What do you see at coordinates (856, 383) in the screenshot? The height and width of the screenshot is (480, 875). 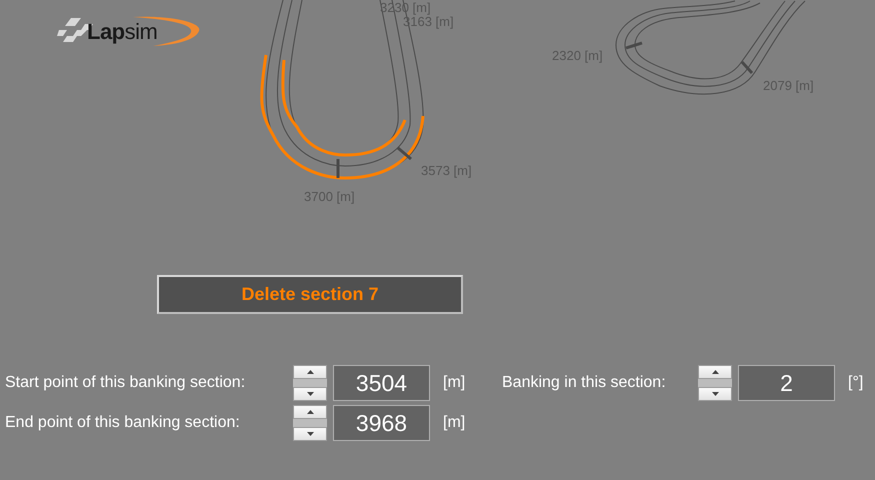 I see `unit-label: [°]` at bounding box center [856, 383].